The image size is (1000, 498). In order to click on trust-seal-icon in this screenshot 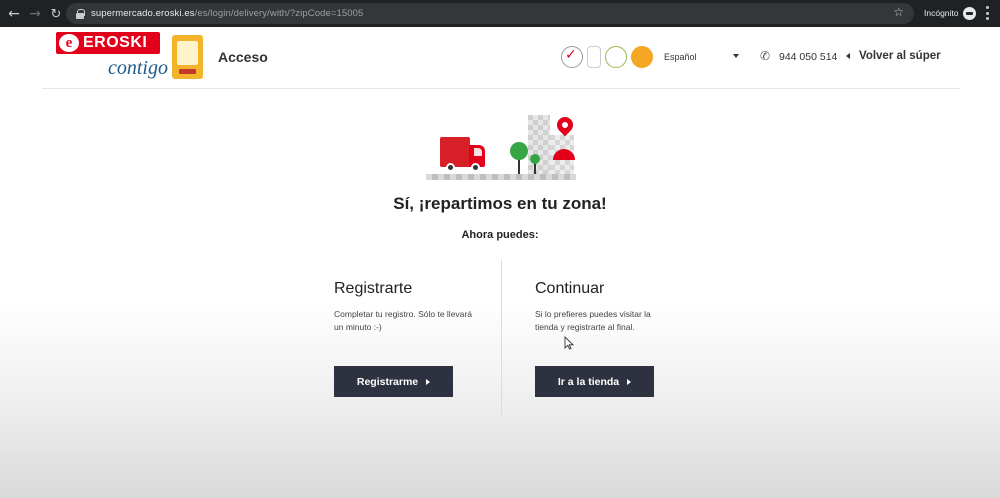, I will do `click(642, 57)`.